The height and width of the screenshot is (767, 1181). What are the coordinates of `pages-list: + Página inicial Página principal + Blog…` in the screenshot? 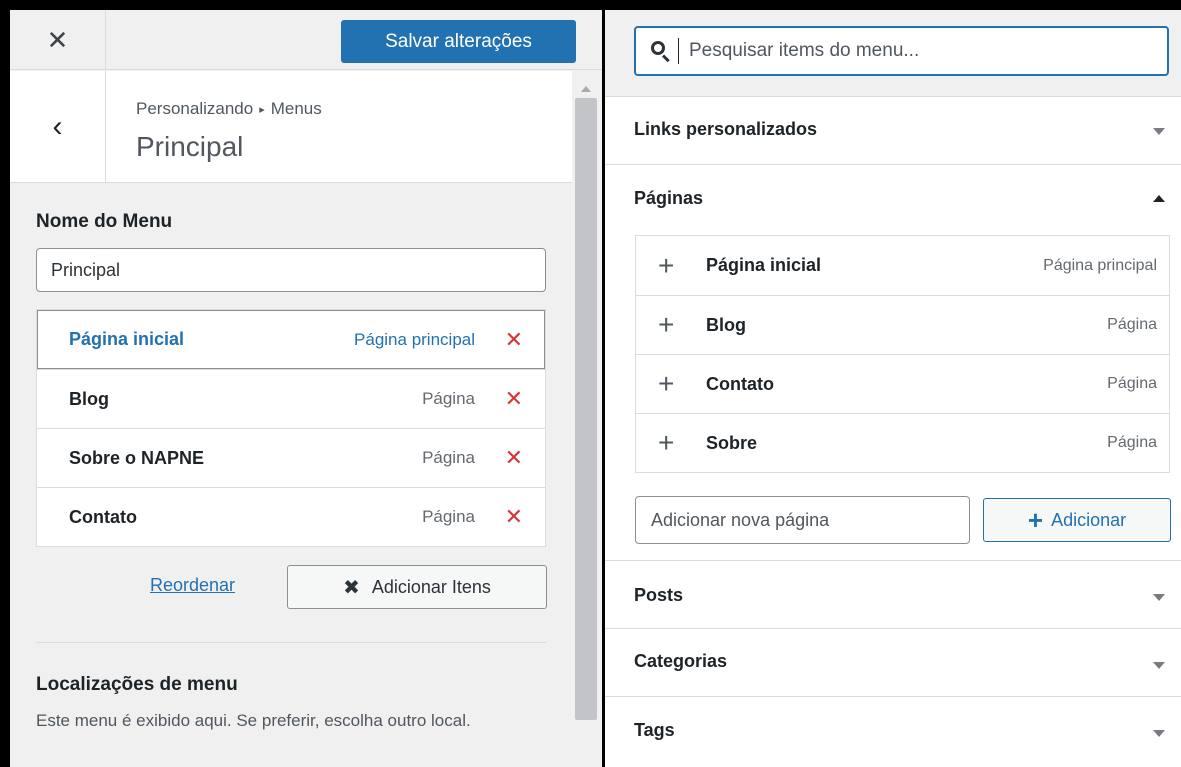 It's located at (902, 354).